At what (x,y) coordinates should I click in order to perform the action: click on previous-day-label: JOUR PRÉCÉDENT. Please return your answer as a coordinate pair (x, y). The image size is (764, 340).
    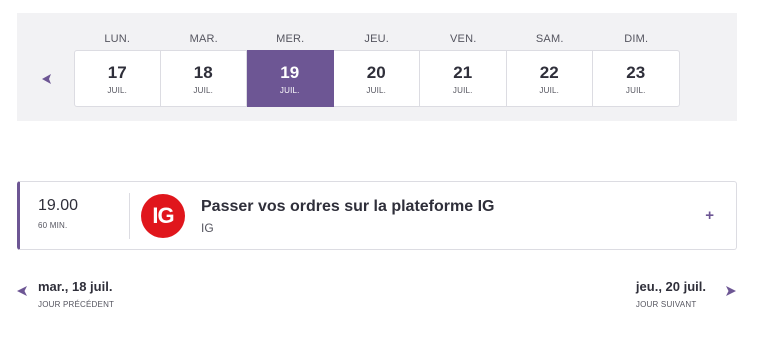
    Looking at the image, I should click on (76, 304).